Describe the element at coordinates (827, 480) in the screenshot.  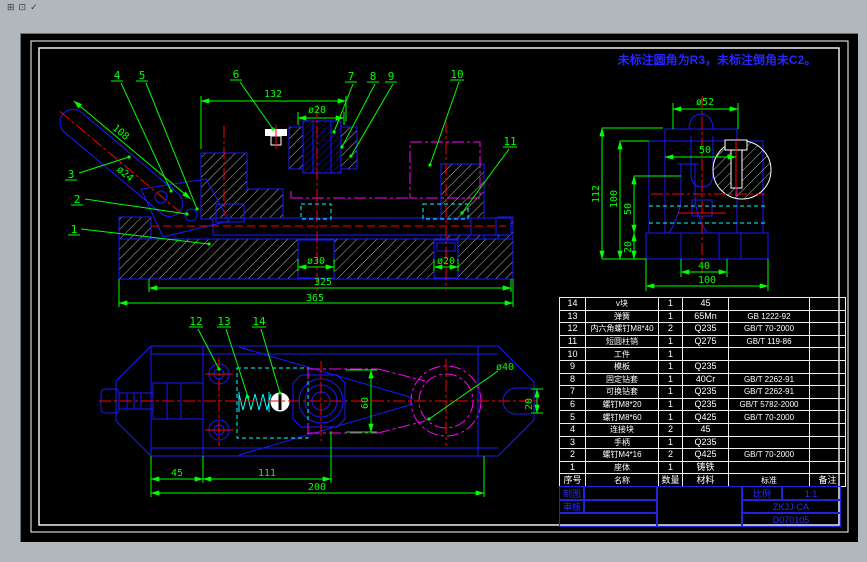
I see `bom-header-cell: 备注` at that location.